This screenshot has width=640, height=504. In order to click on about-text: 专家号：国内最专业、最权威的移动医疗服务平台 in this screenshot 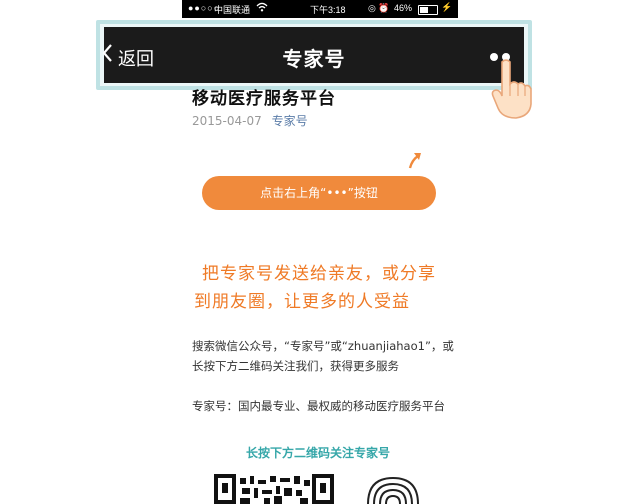, I will do `click(318, 406)`.